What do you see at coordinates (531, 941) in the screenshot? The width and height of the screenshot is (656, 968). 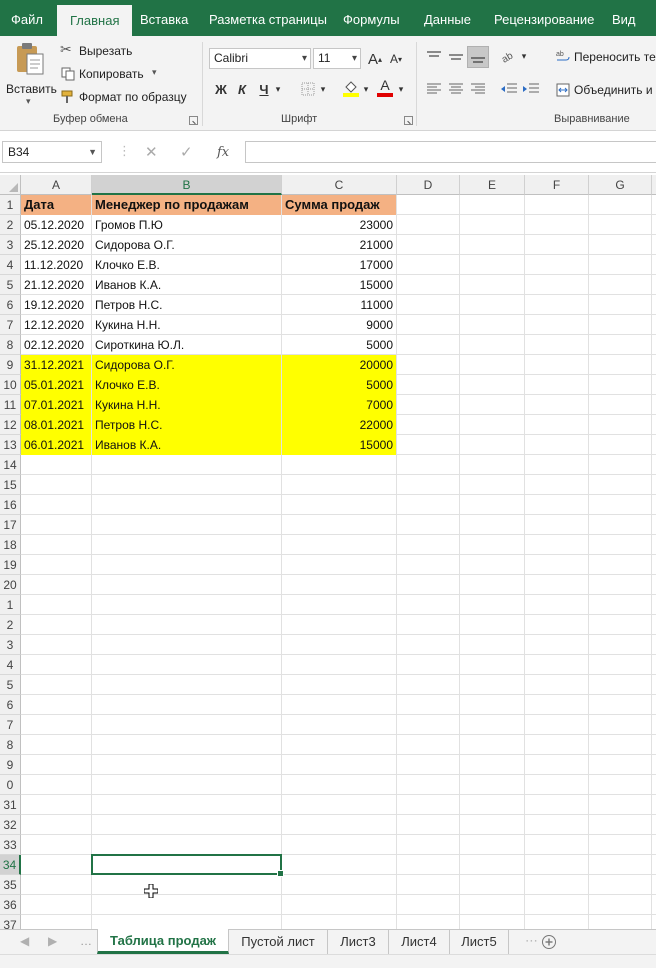 I see `tab-more-icon: ⋯` at bounding box center [531, 941].